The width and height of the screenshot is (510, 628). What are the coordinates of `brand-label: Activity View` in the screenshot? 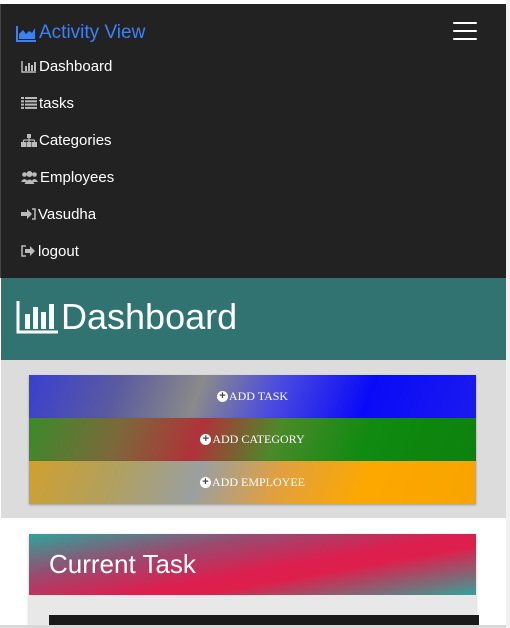 It's located at (92, 32).